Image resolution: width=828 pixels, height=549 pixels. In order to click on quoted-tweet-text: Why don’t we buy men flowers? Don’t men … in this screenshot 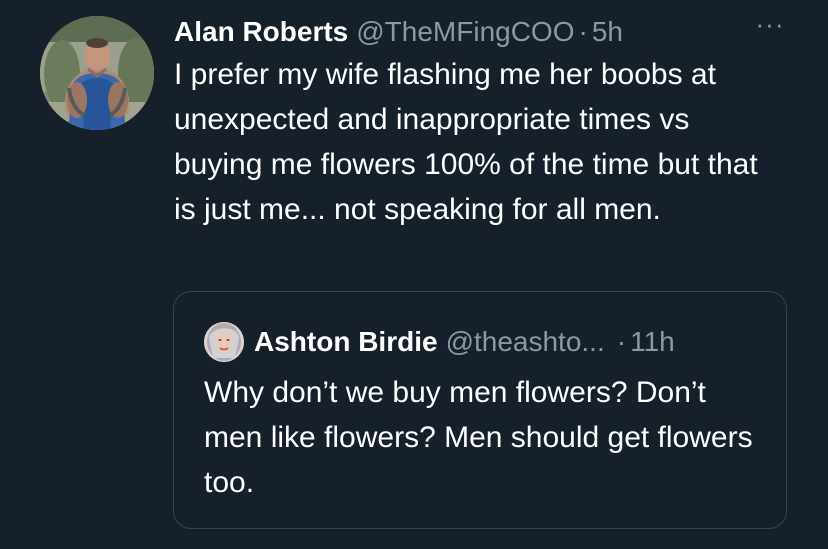, I will do `click(478, 437)`.